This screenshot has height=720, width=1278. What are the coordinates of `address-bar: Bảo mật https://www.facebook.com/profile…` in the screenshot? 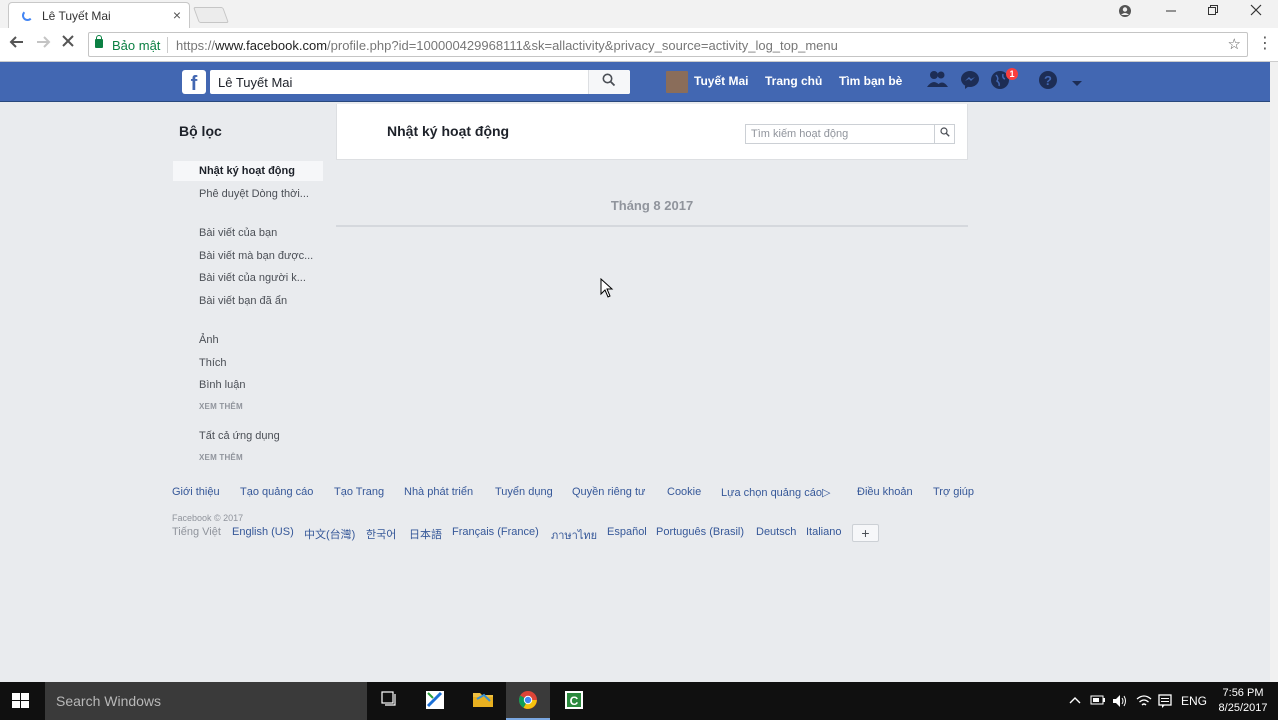 It's located at (668, 44).